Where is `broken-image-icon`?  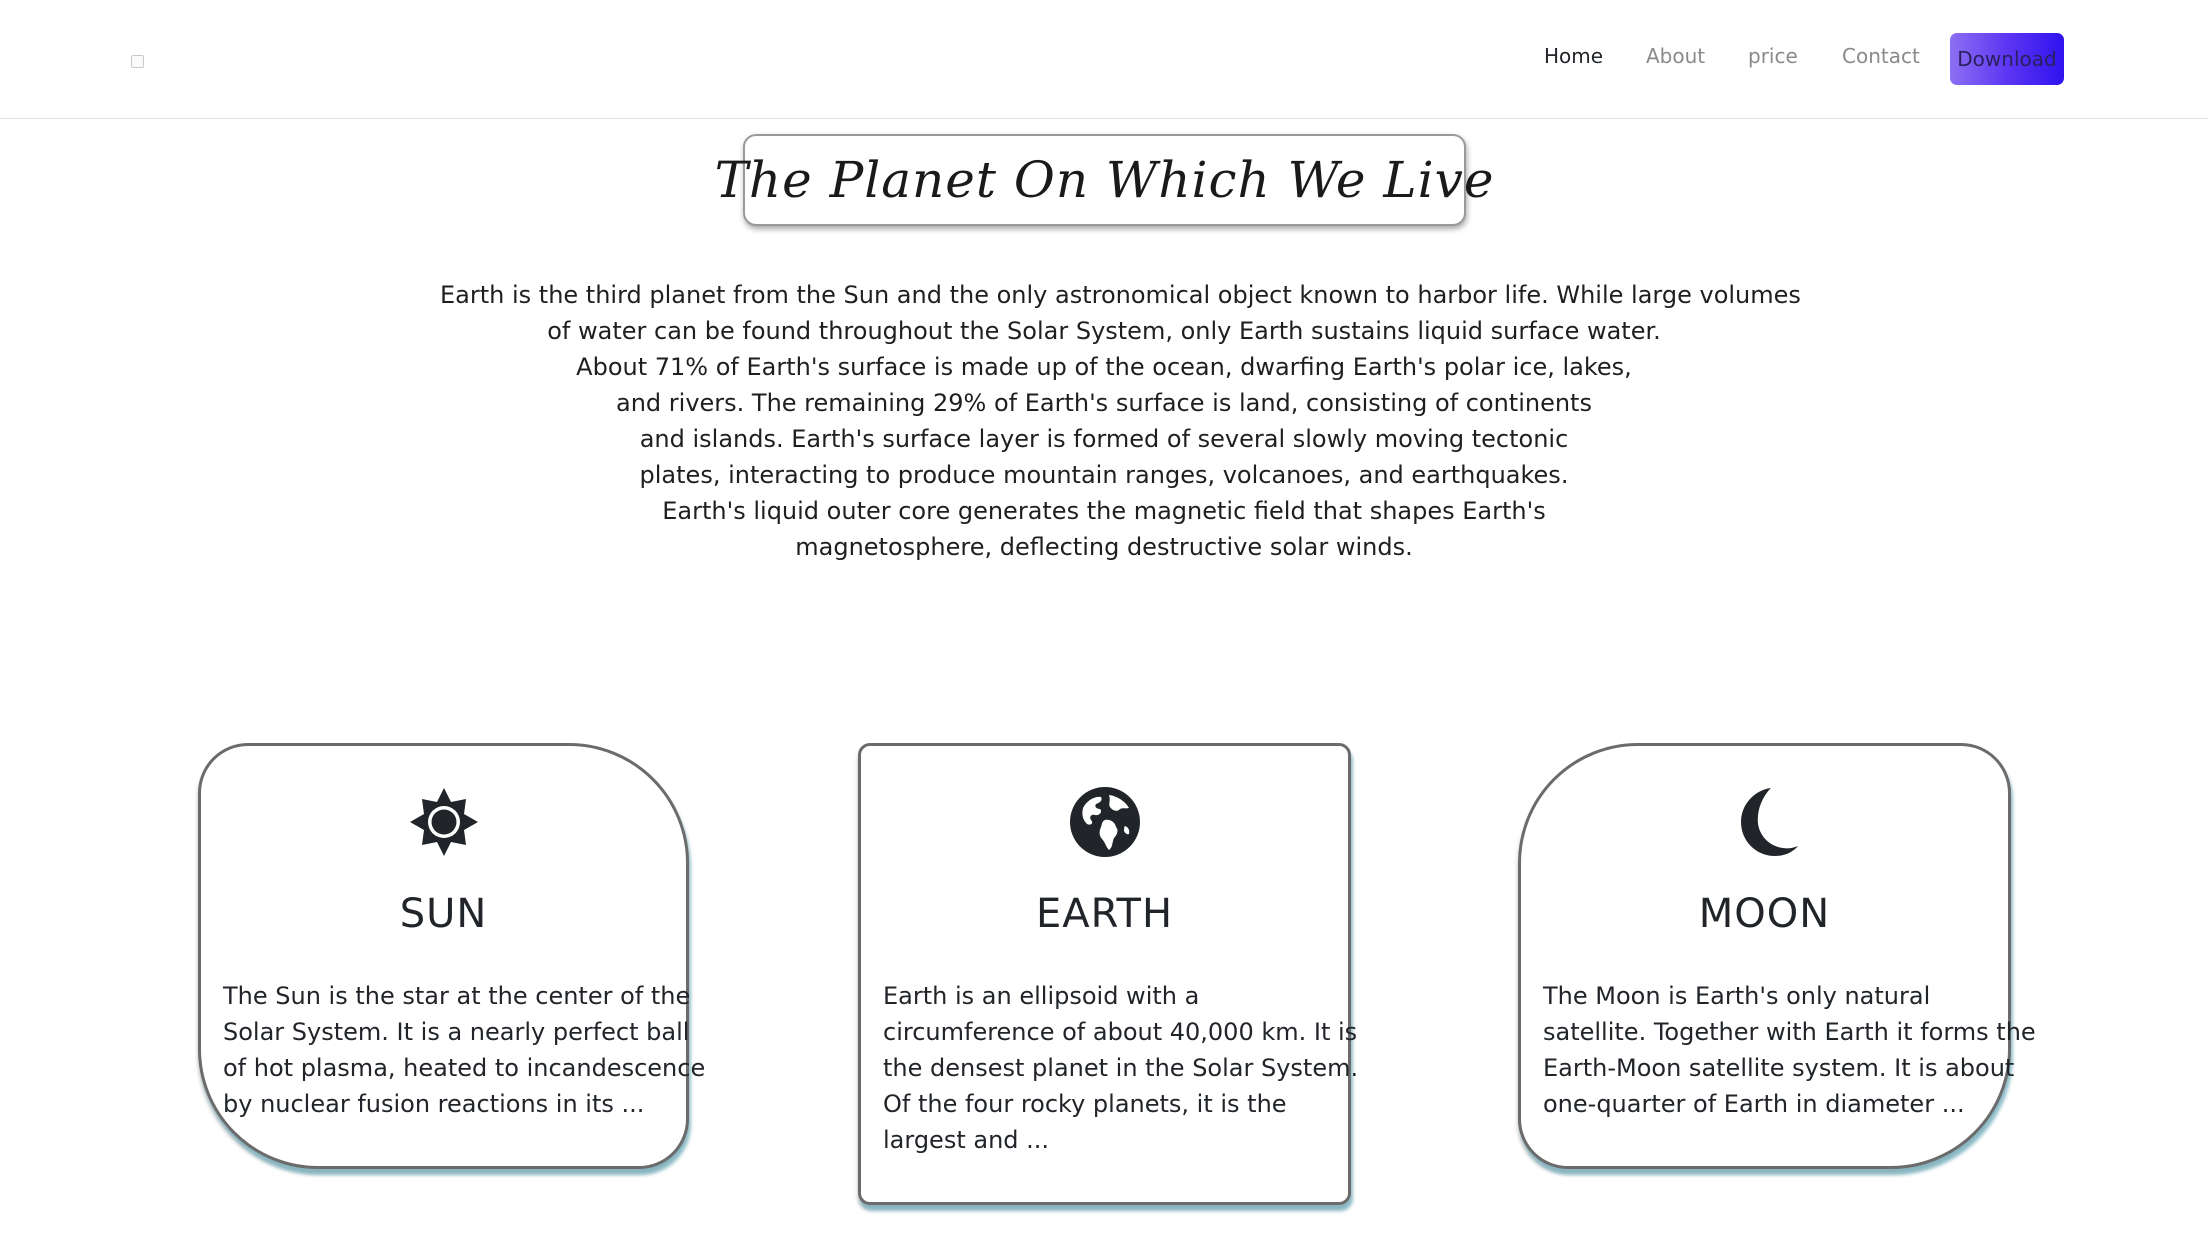
broken-image-icon is located at coordinates (137, 61).